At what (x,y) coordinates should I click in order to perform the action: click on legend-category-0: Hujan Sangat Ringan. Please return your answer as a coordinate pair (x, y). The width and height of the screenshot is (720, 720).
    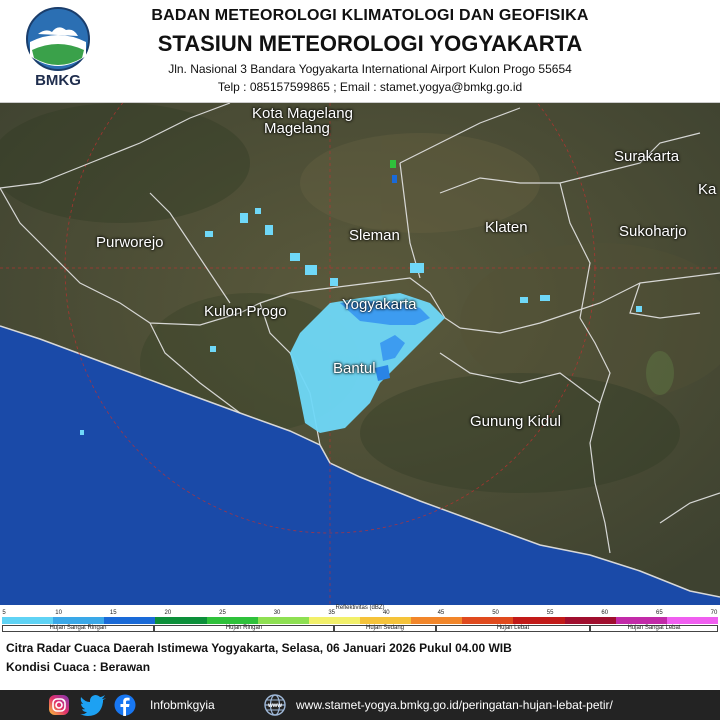
    Looking at the image, I should click on (78, 628).